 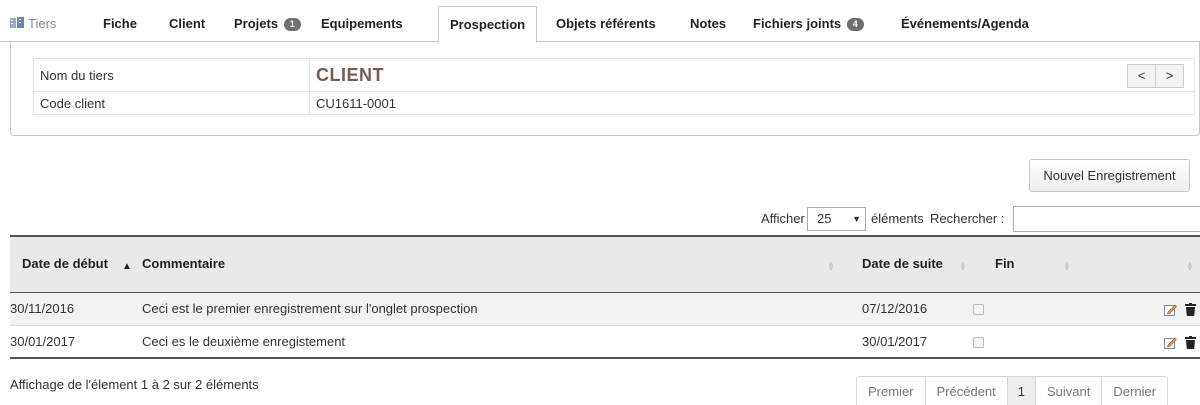 I want to click on page-length-select: 25 ▼, so click(x=836, y=219).